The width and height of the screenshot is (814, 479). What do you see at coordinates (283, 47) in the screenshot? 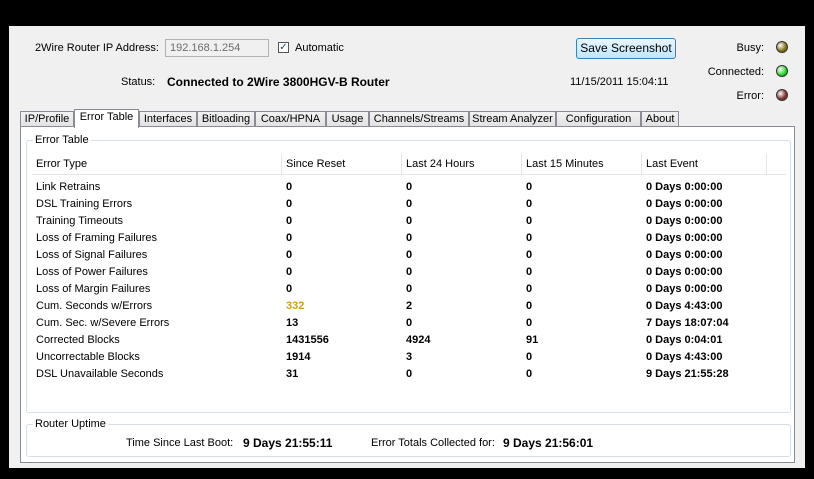
I see `automatic-checkbox: ✓` at bounding box center [283, 47].